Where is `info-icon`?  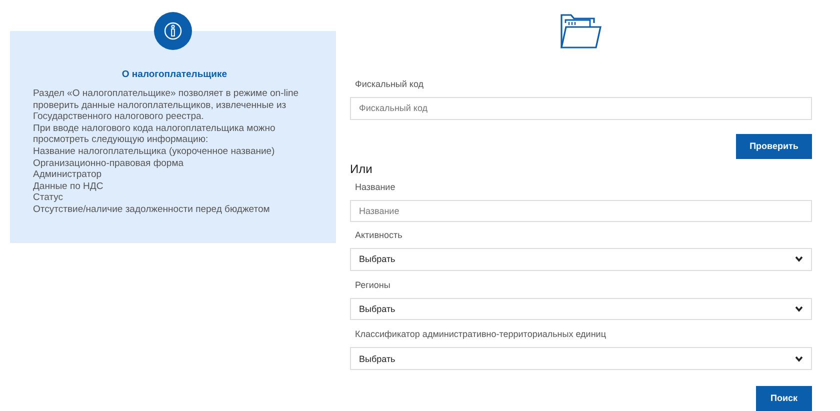
info-icon is located at coordinates (173, 31).